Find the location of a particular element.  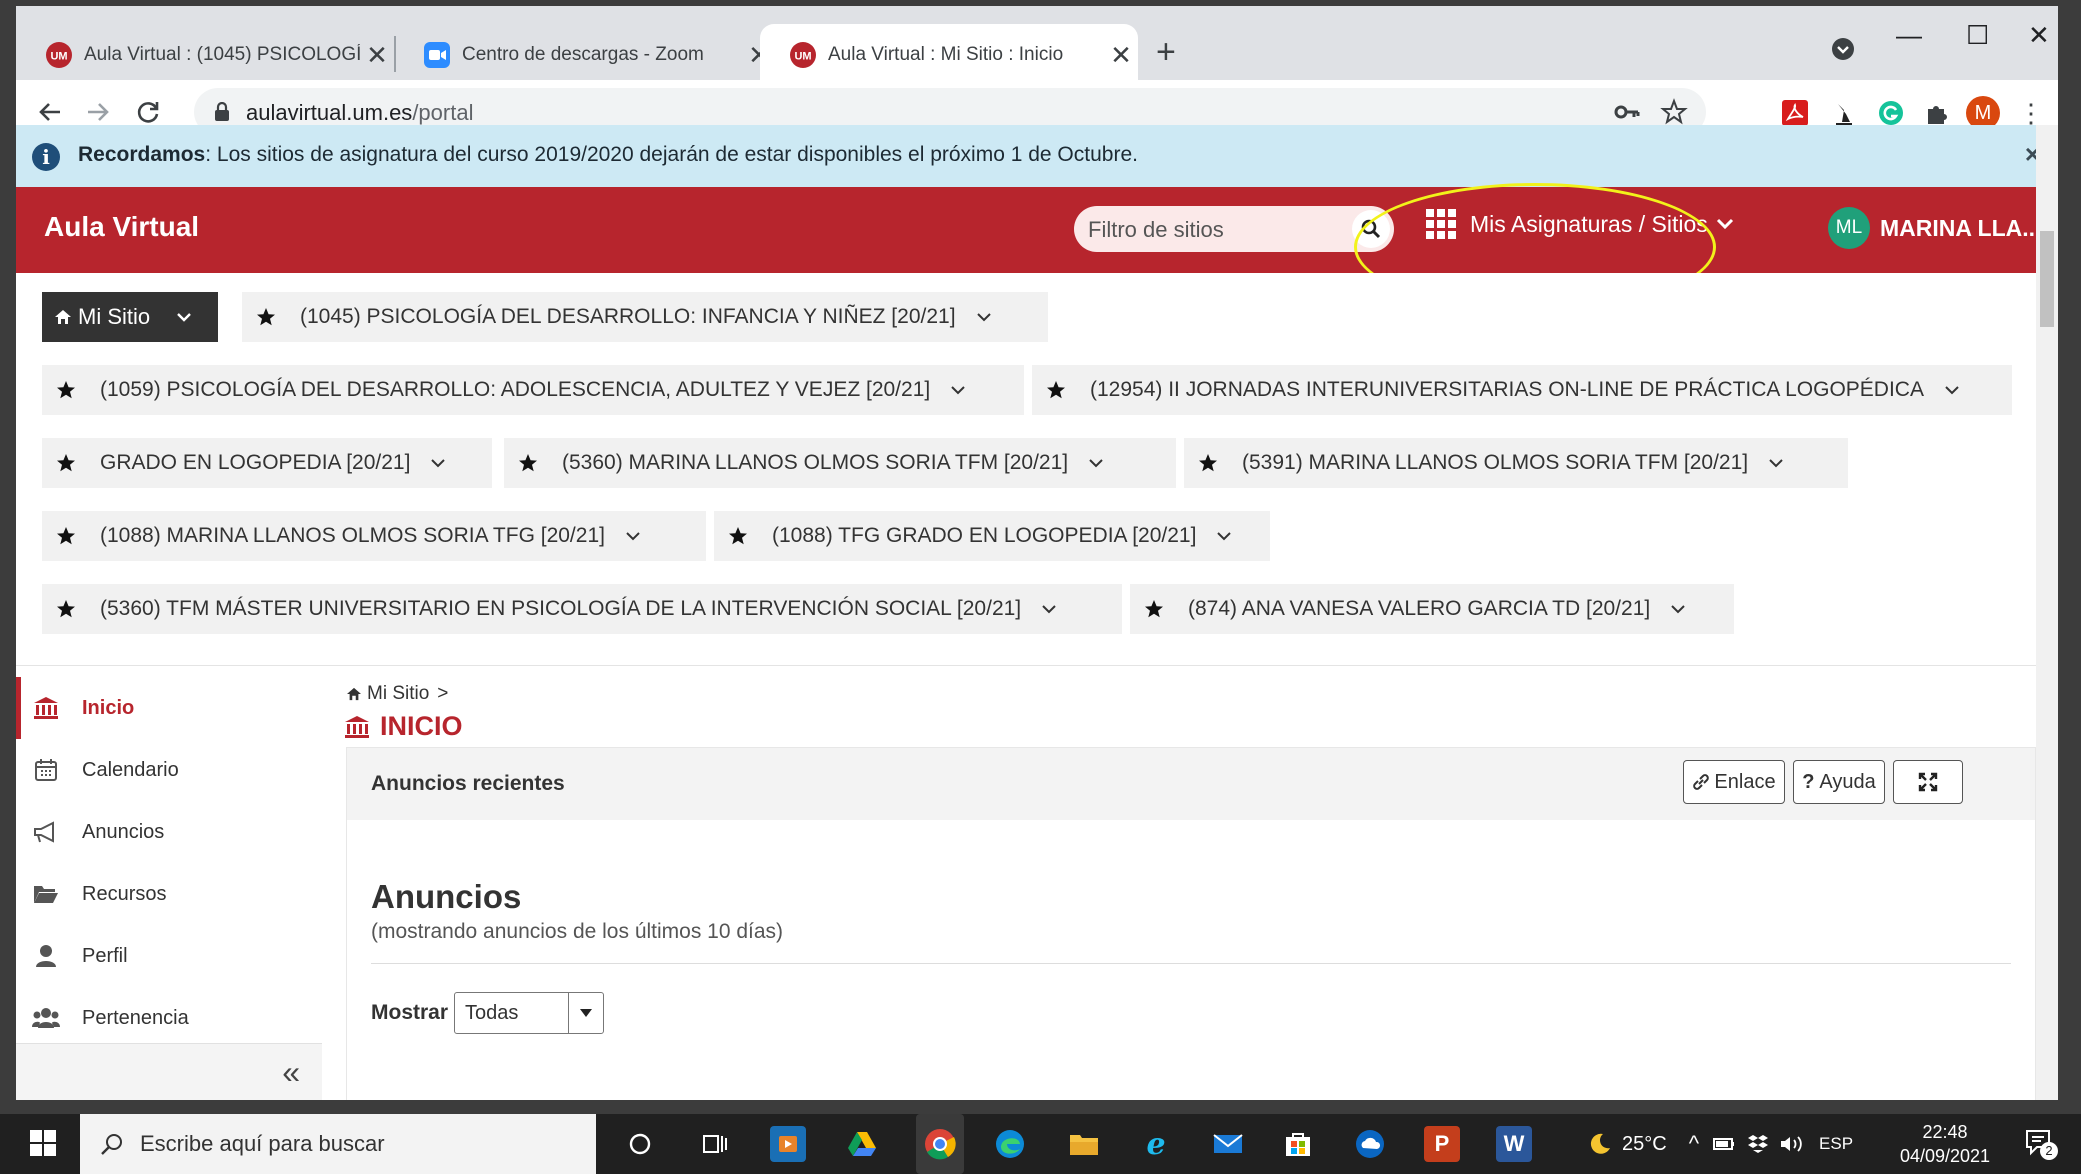

breadcrumb-link: Mi Sitio is located at coordinates (398, 694).